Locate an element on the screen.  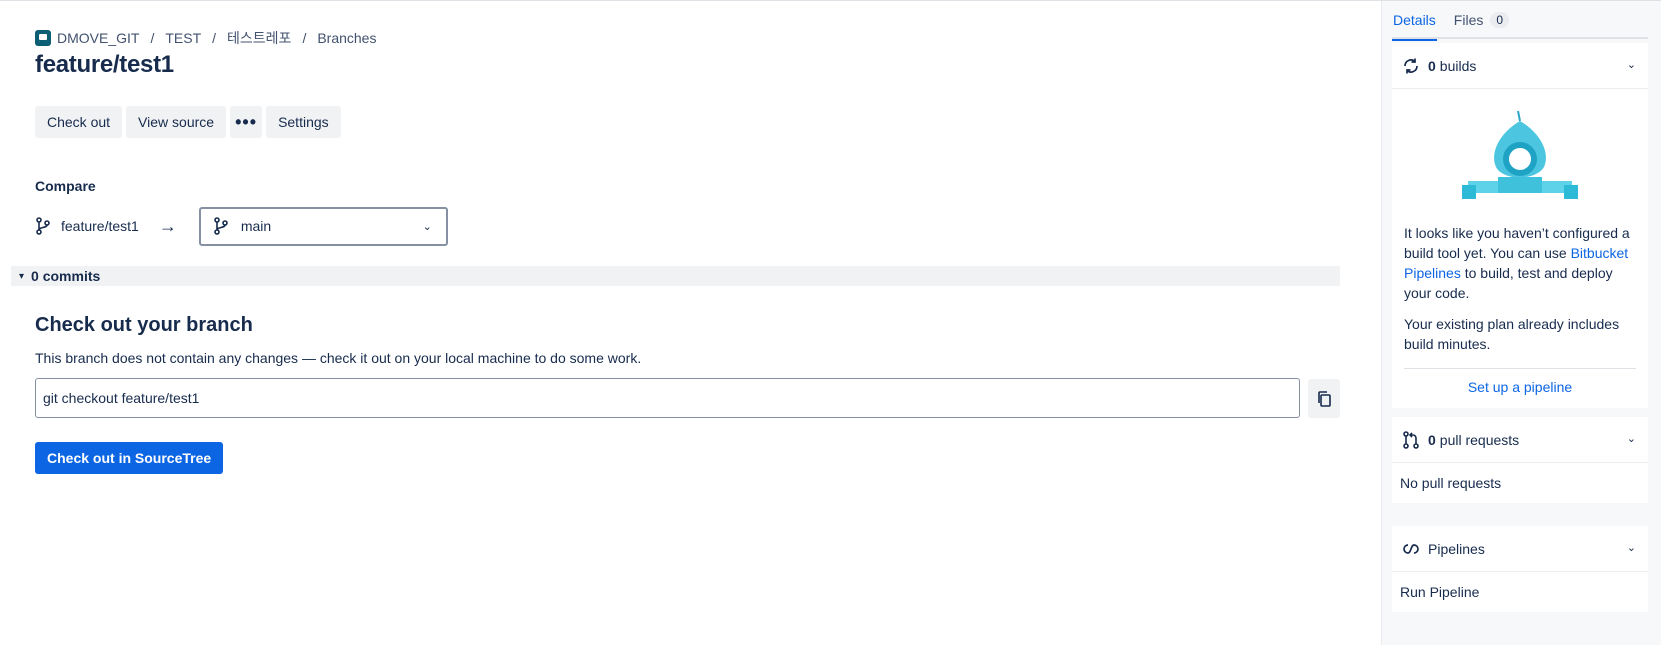
copy-icon is located at coordinates (1324, 398).